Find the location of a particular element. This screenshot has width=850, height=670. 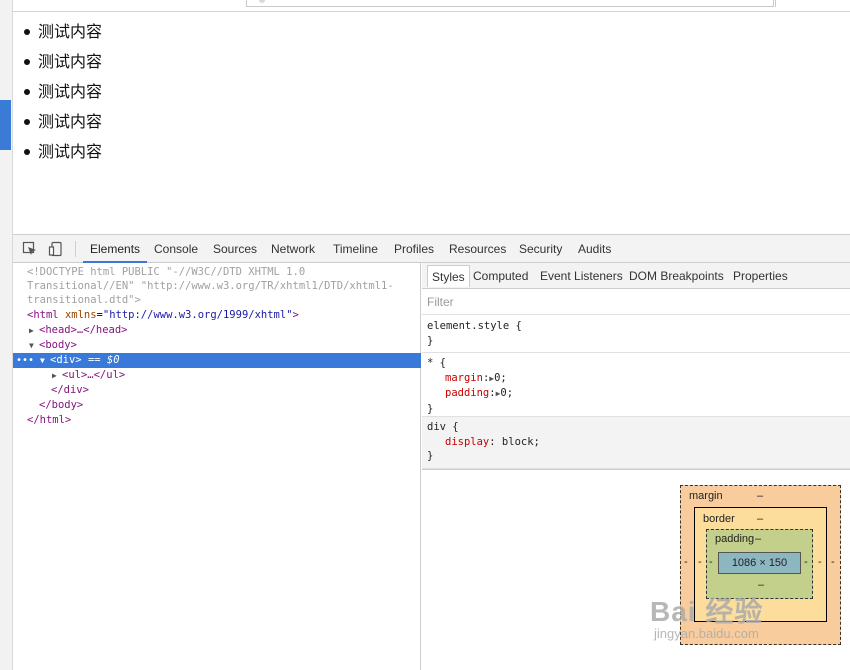

tab-profiles: Profiles is located at coordinates (414, 249).